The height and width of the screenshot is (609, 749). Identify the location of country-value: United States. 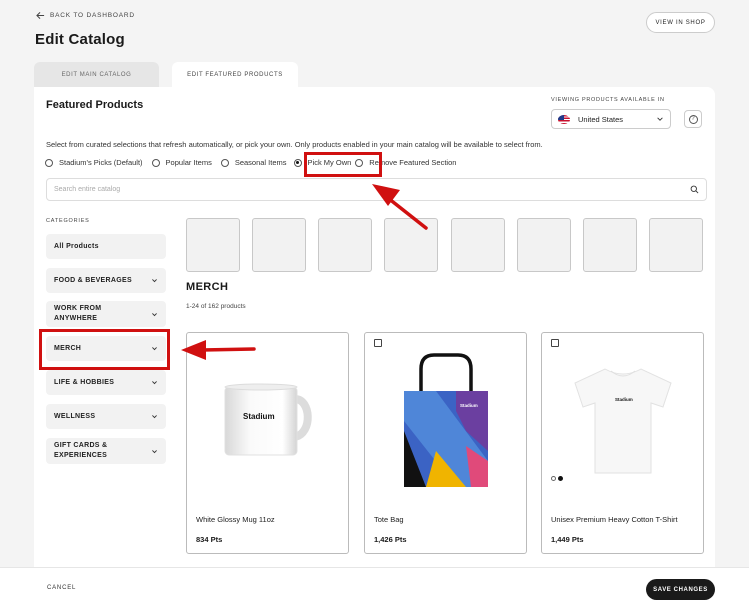
(601, 119).